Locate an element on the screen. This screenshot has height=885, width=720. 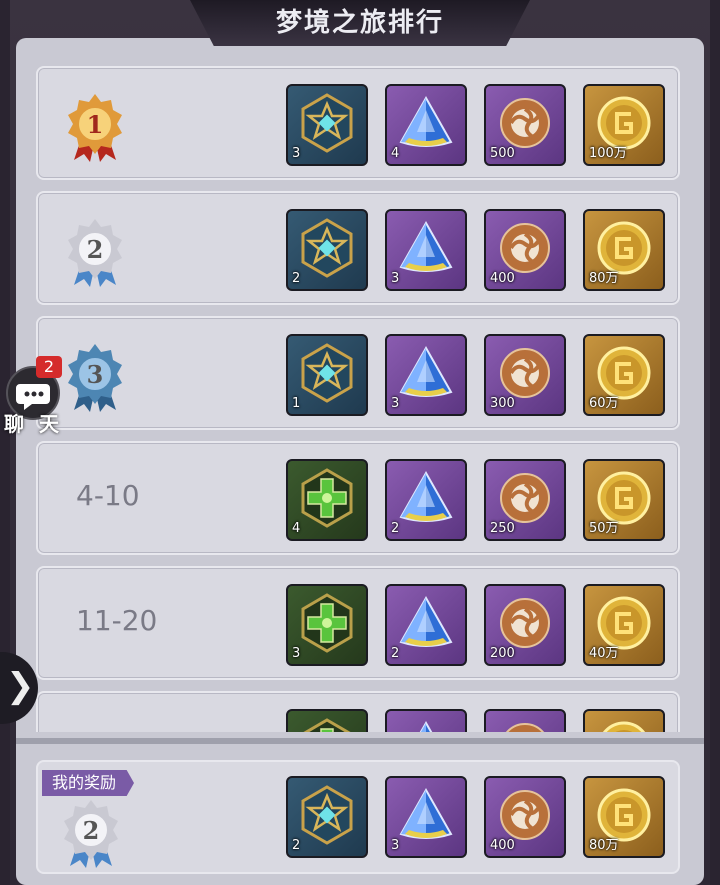
reward-quantity: 60万 is located at coordinates (604, 403).